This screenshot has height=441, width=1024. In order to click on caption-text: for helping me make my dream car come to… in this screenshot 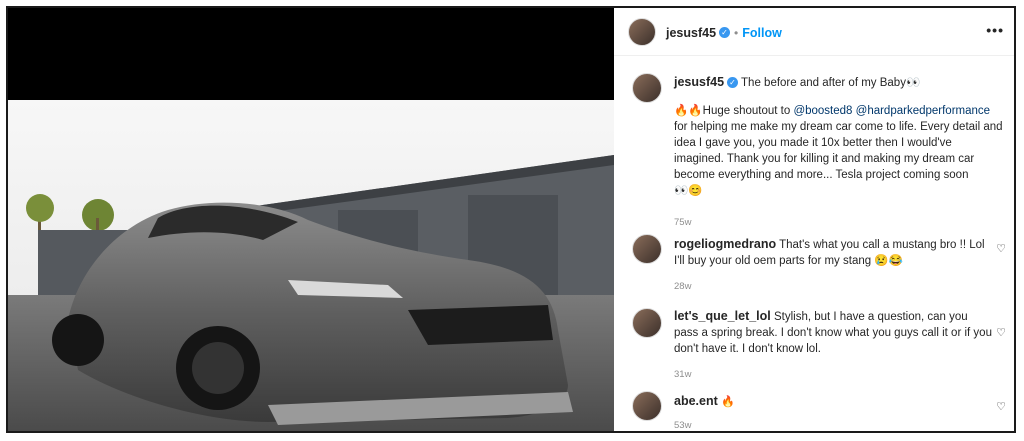, I will do `click(838, 151)`.